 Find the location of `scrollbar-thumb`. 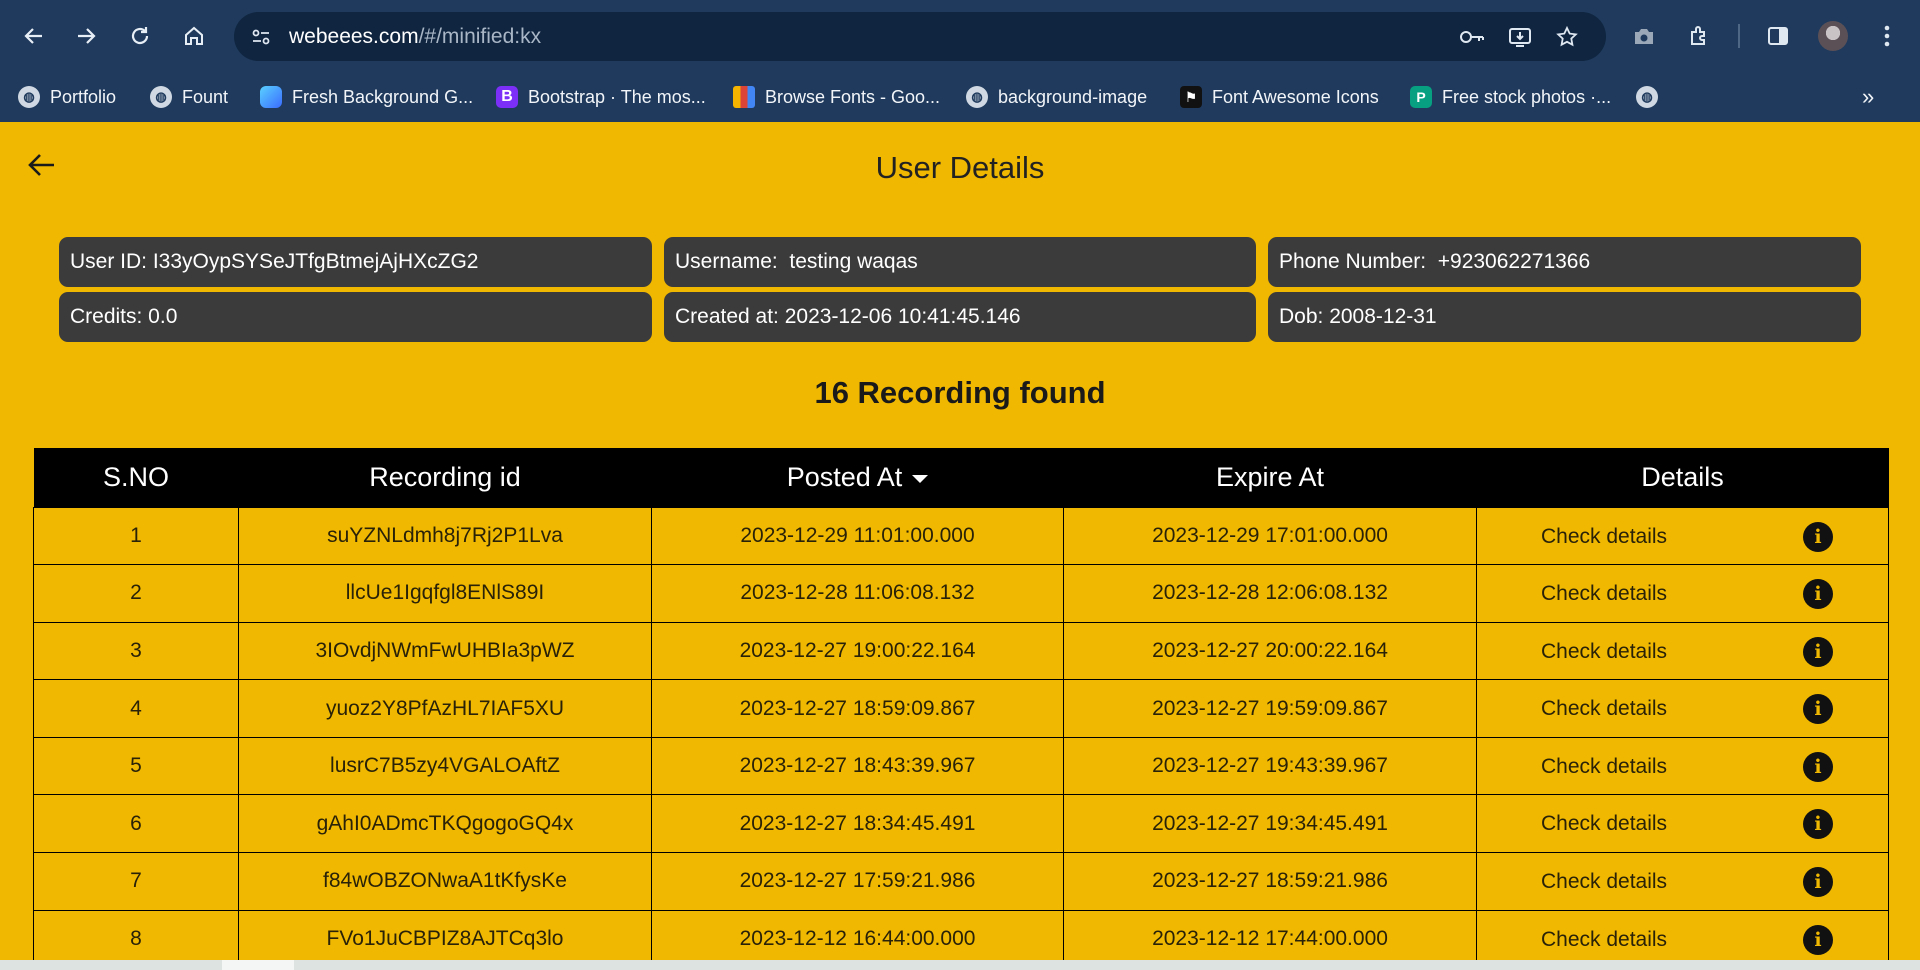

scrollbar-thumb is located at coordinates (258, 965).